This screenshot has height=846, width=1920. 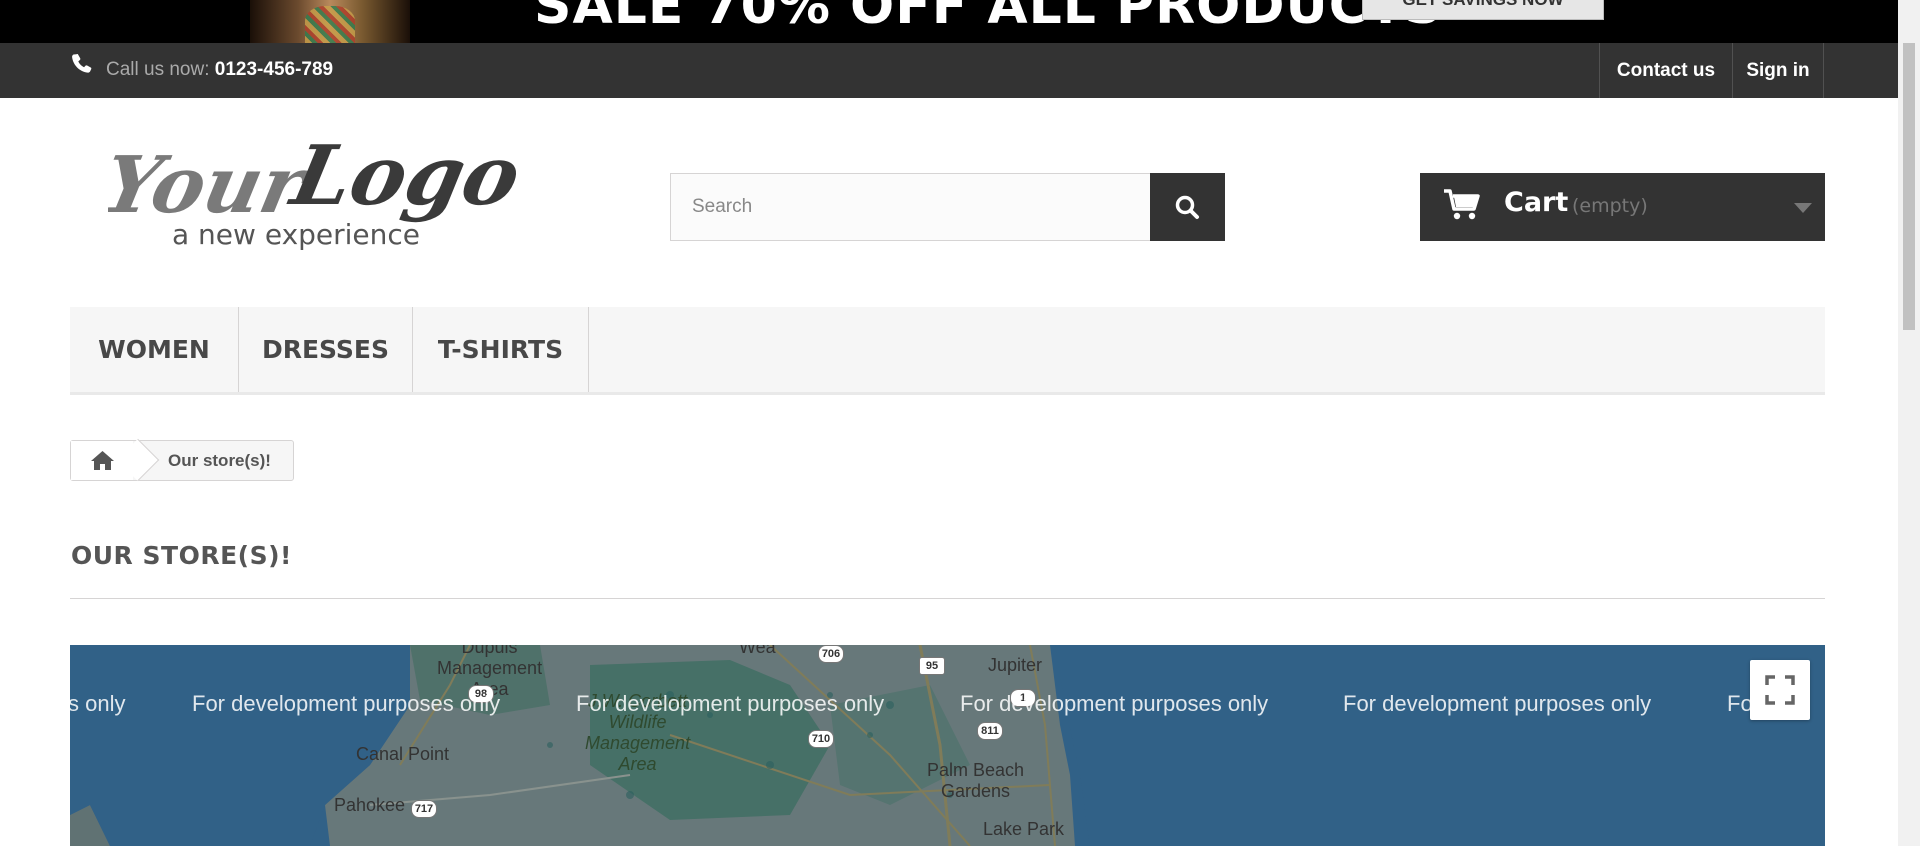 I want to click on cart-label: Cart, so click(x=1536, y=202).